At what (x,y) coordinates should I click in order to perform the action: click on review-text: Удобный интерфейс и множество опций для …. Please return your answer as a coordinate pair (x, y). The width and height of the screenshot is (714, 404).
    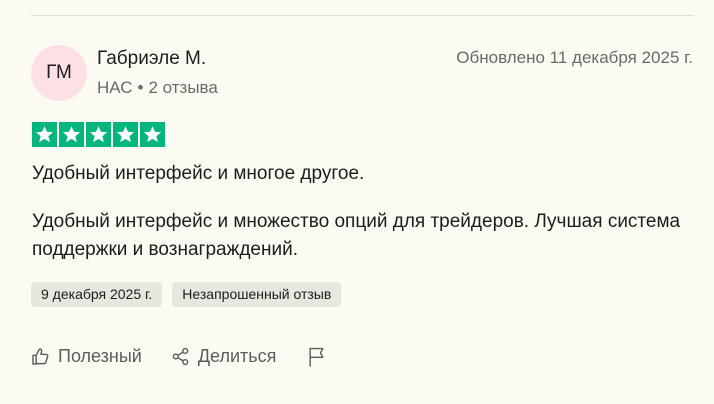
    Looking at the image, I should click on (356, 235).